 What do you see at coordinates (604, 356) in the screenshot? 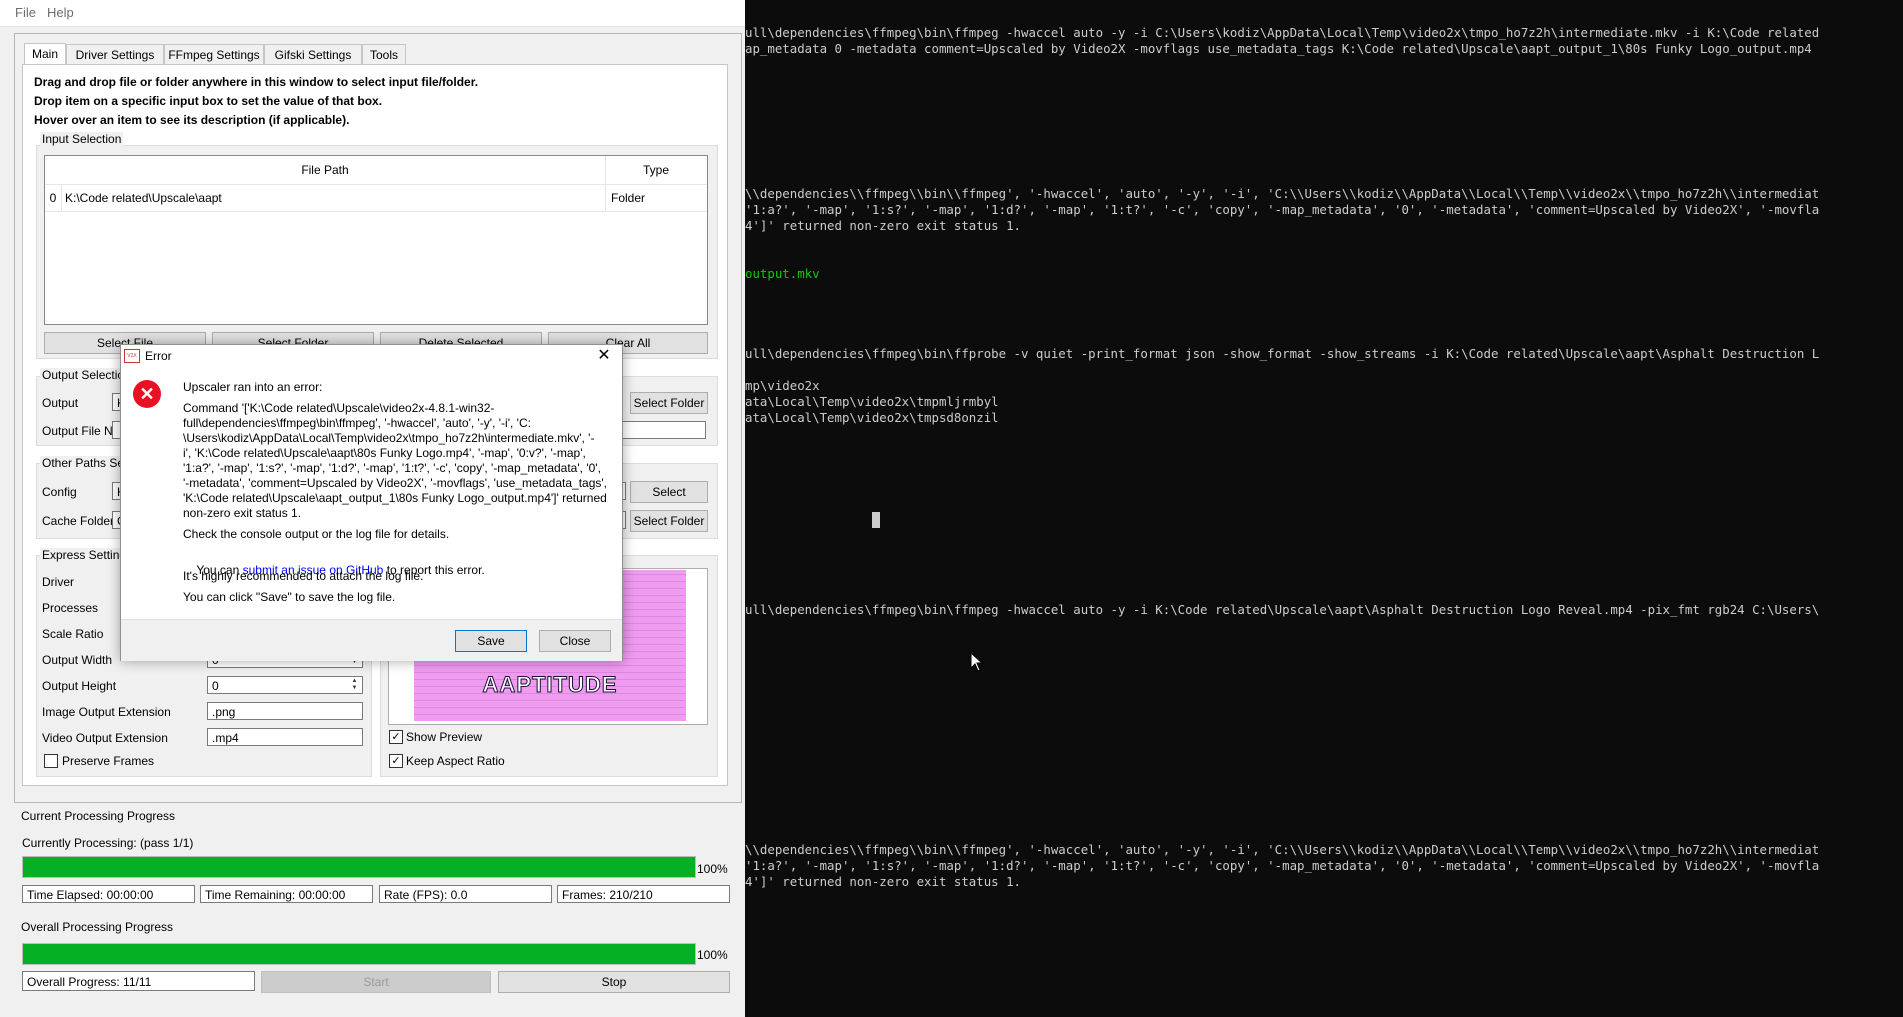
I see `dialog-close-icon: ✕` at bounding box center [604, 356].